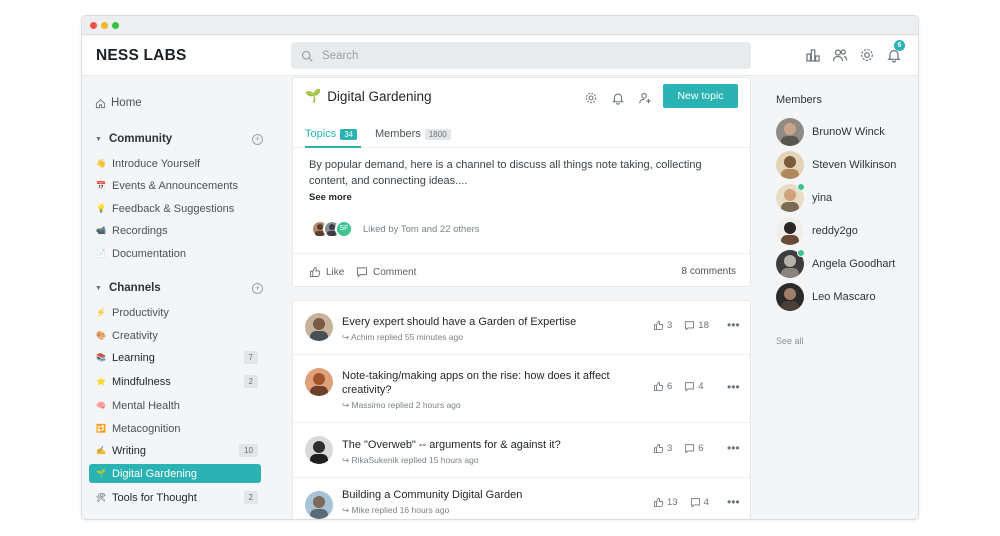  Describe the element at coordinates (115, 25) in the screenshot. I see `maximize-window-button` at that location.